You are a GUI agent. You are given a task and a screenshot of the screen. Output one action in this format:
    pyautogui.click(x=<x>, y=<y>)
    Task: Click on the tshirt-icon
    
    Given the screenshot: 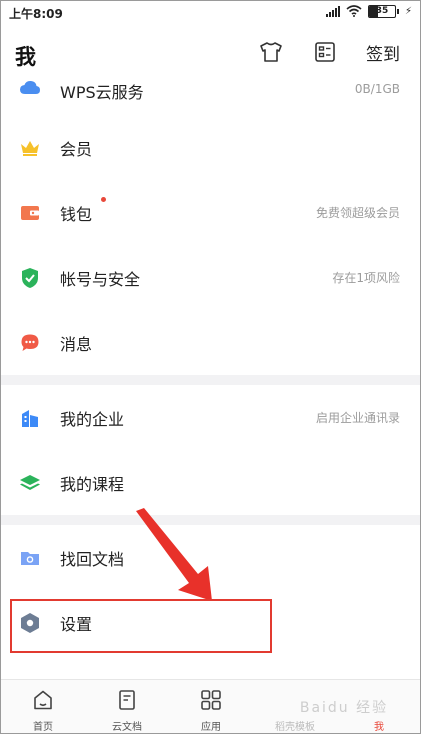 What is the action you would take?
    pyautogui.click(x=271, y=52)
    